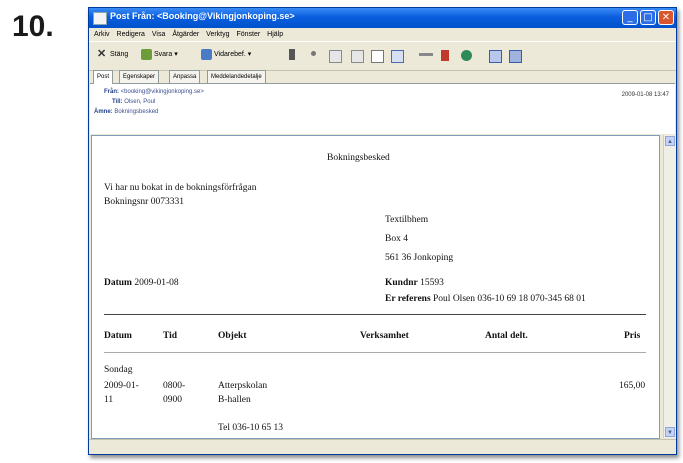  Describe the element at coordinates (232, 336) in the screenshot. I see `col-objekt: Objekt` at that location.